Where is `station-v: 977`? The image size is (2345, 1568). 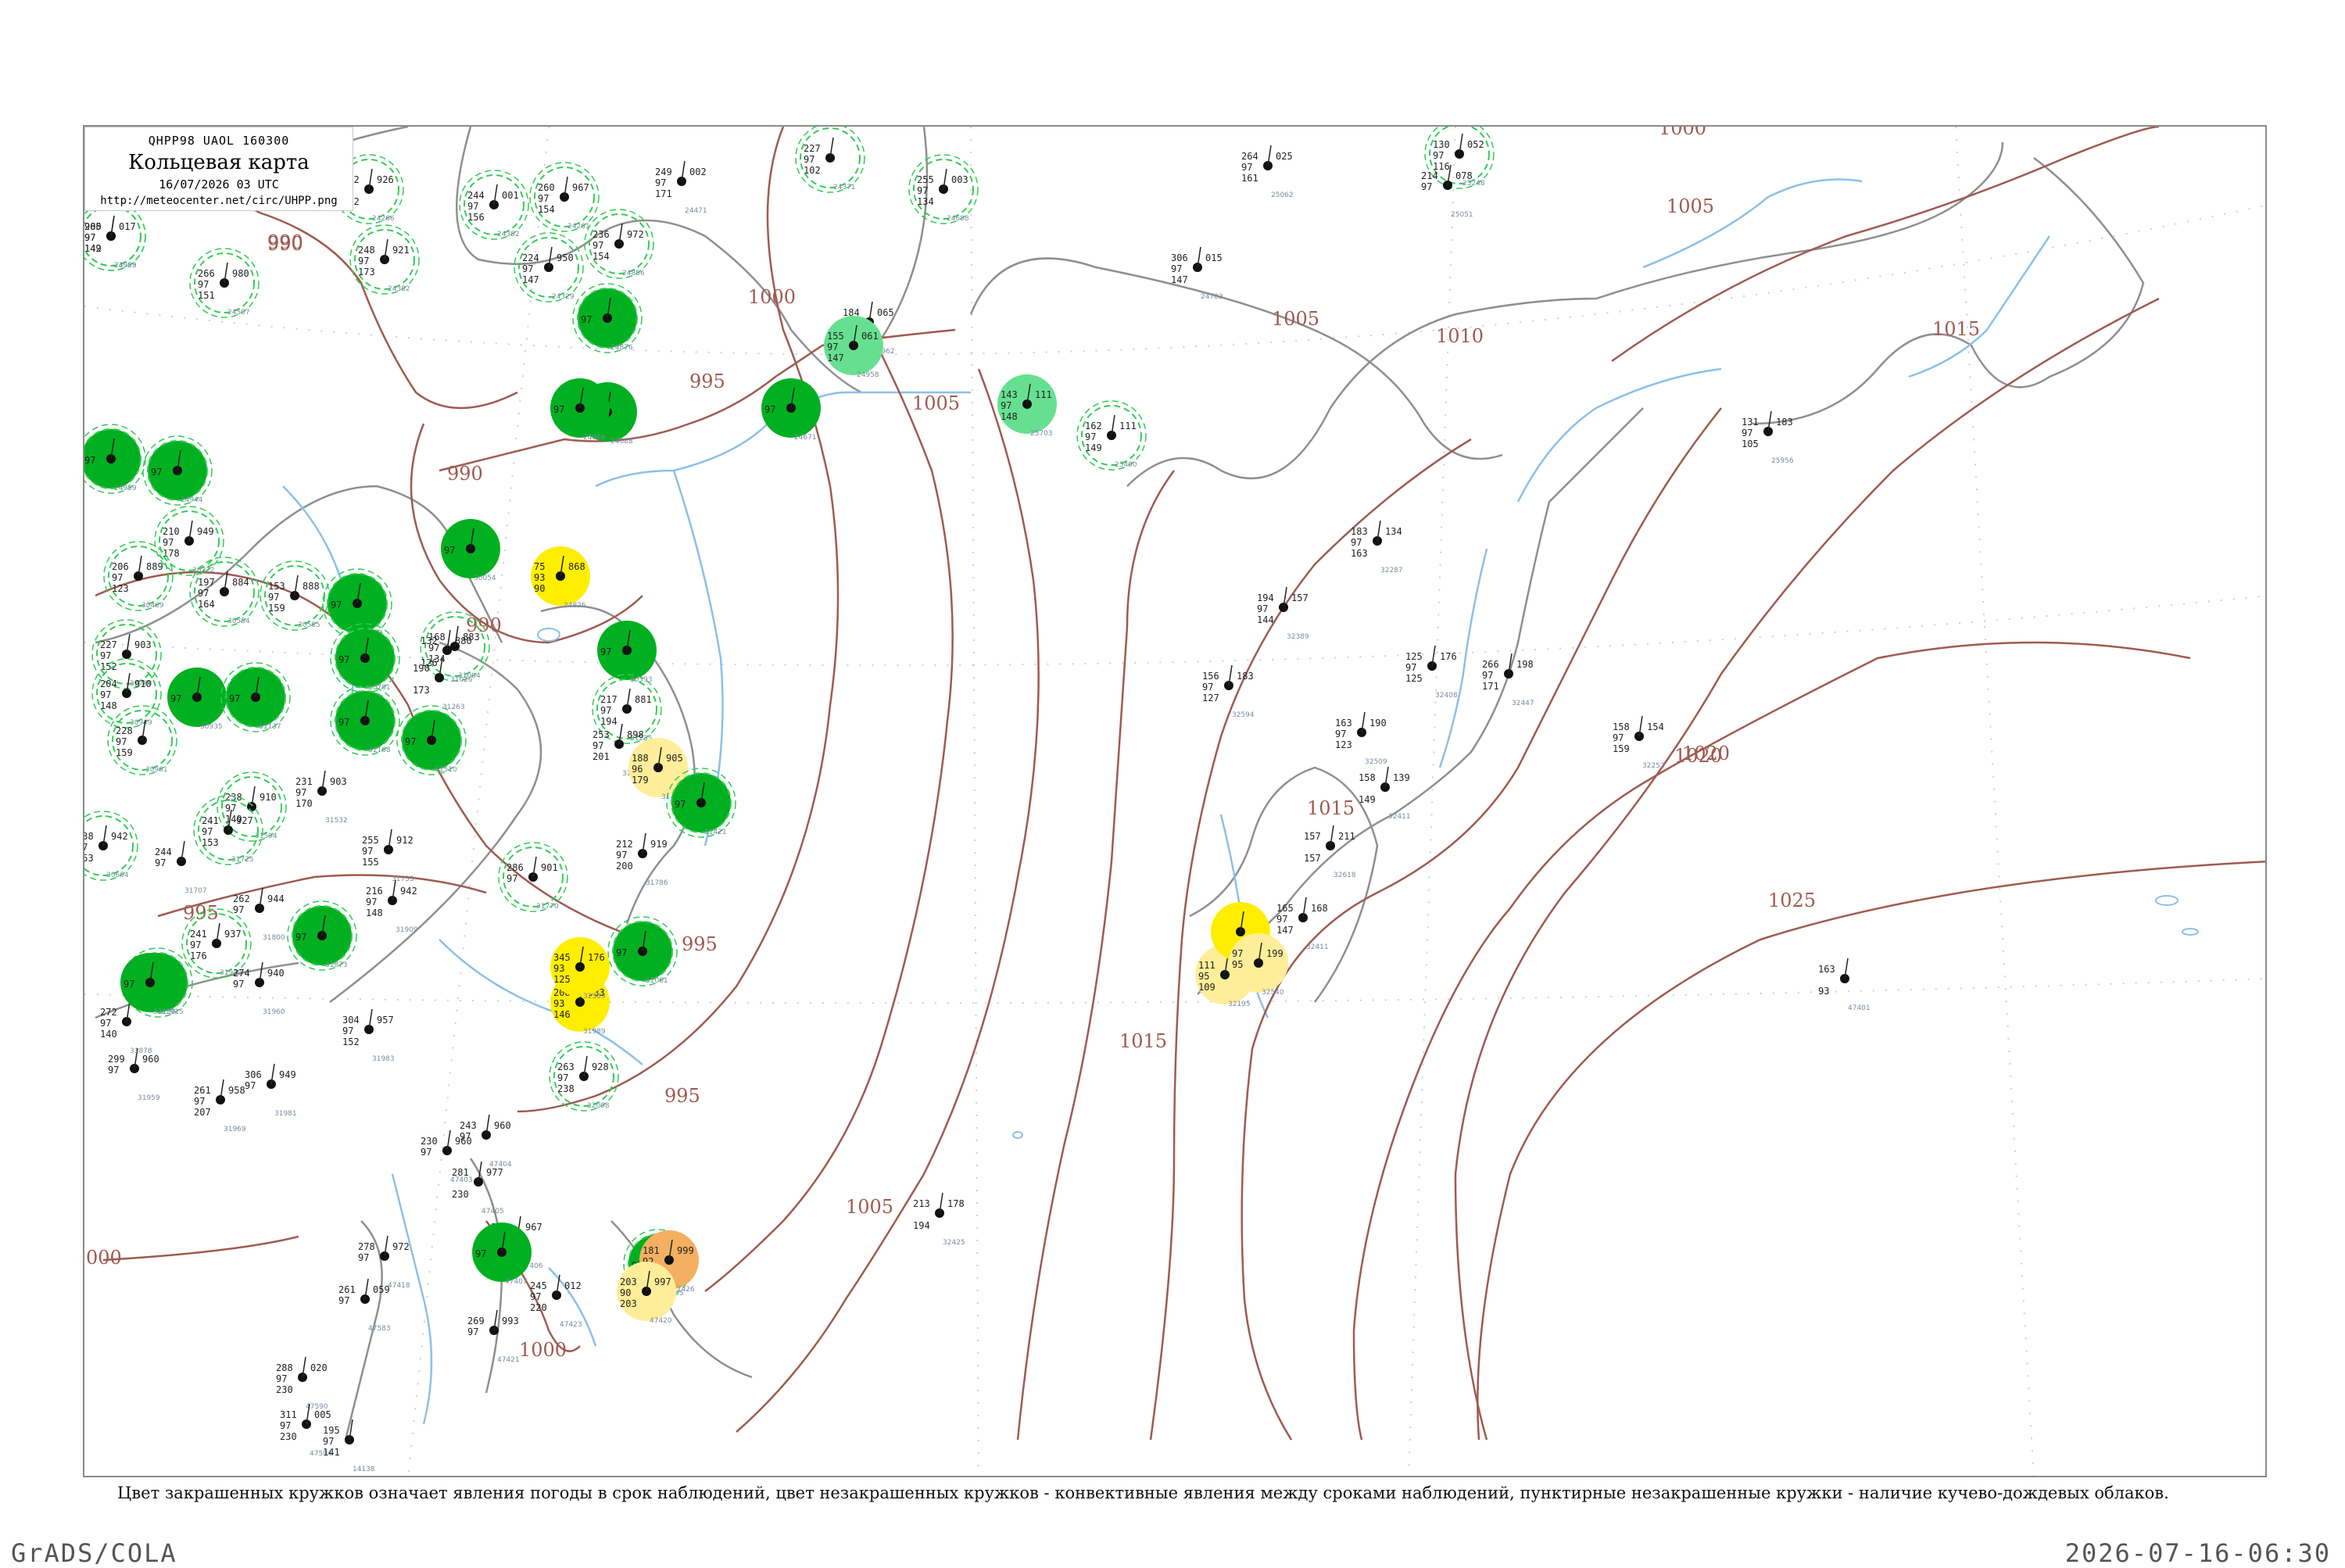
station-v: 977 is located at coordinates (494, 1172).